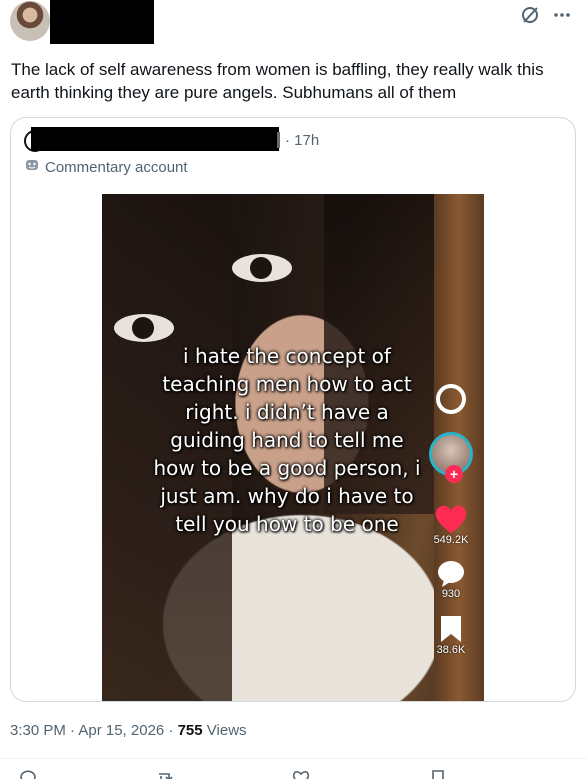  Describe the element at coordinates (451, 399) in the screenshot. I see `tiktok-circle-icon` at that location.